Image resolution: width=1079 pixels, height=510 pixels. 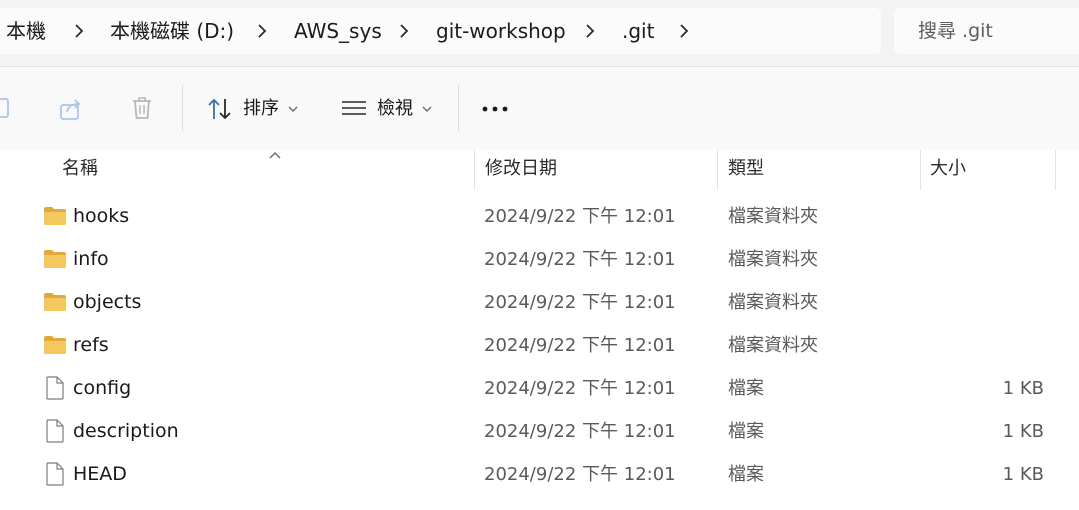 What do you see at coordinates (101, 216) in the screenshot?
I see `file-name: hooks` at bounding box center [101, 216].